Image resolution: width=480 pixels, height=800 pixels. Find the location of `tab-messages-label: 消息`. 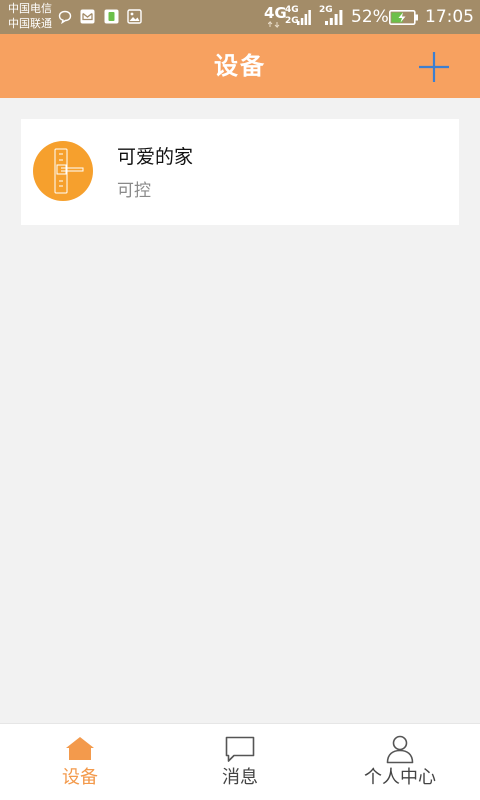

tab-messages-label: 消息 is located at coordinates (240, 777).